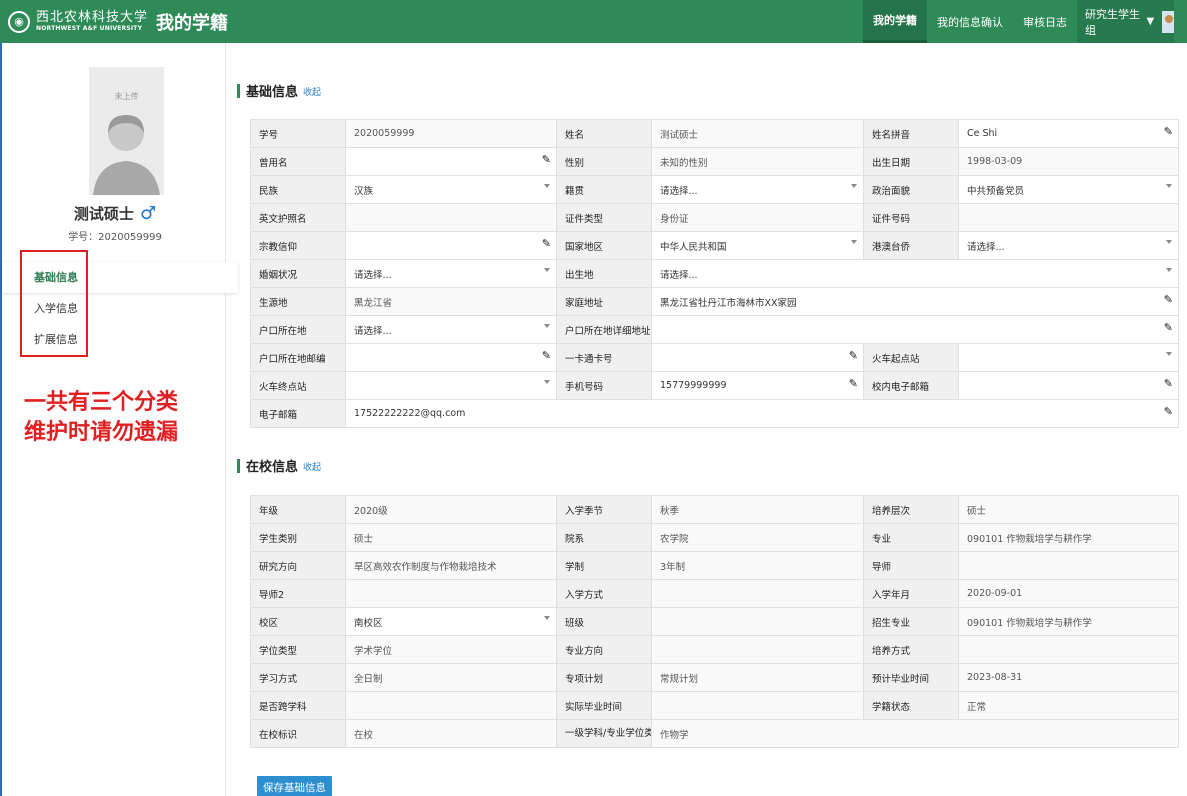 The height and width of the screenshot is (796, 1187). Describe the element at coordinates (714, 217) in the screenshot. I see `table-row: 英文护照名 证件类型 身份证 证件号码` at that location.